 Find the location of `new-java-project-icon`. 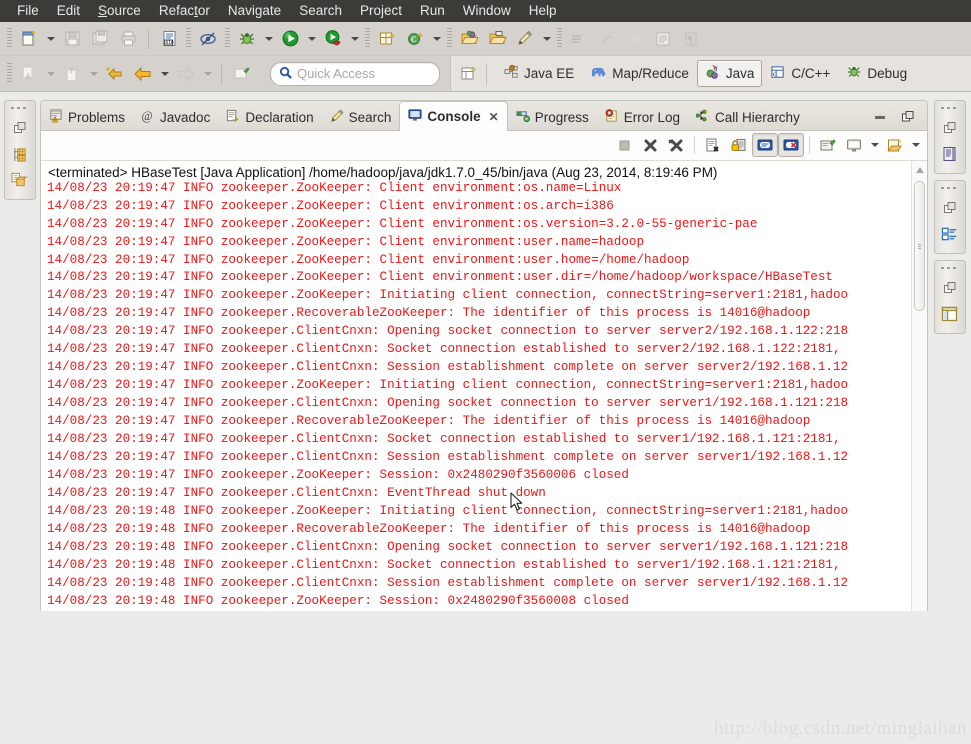

new-java-project-icon is located at coordinates (387, 38).